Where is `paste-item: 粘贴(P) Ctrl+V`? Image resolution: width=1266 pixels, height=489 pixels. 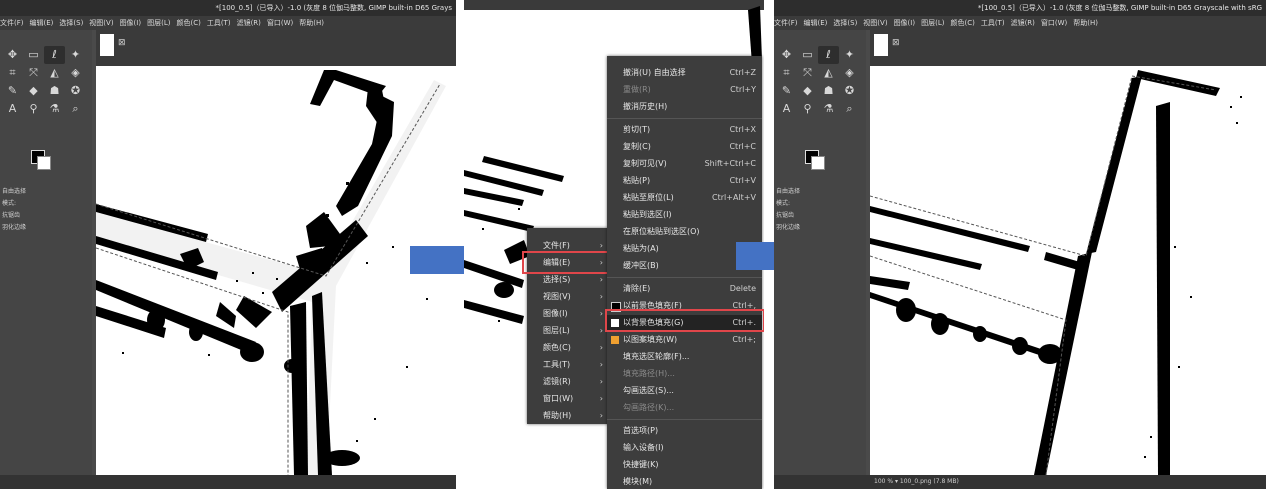
paste-item: 粘贴(P) Ctrl+V is located at coordinates (684, 181).